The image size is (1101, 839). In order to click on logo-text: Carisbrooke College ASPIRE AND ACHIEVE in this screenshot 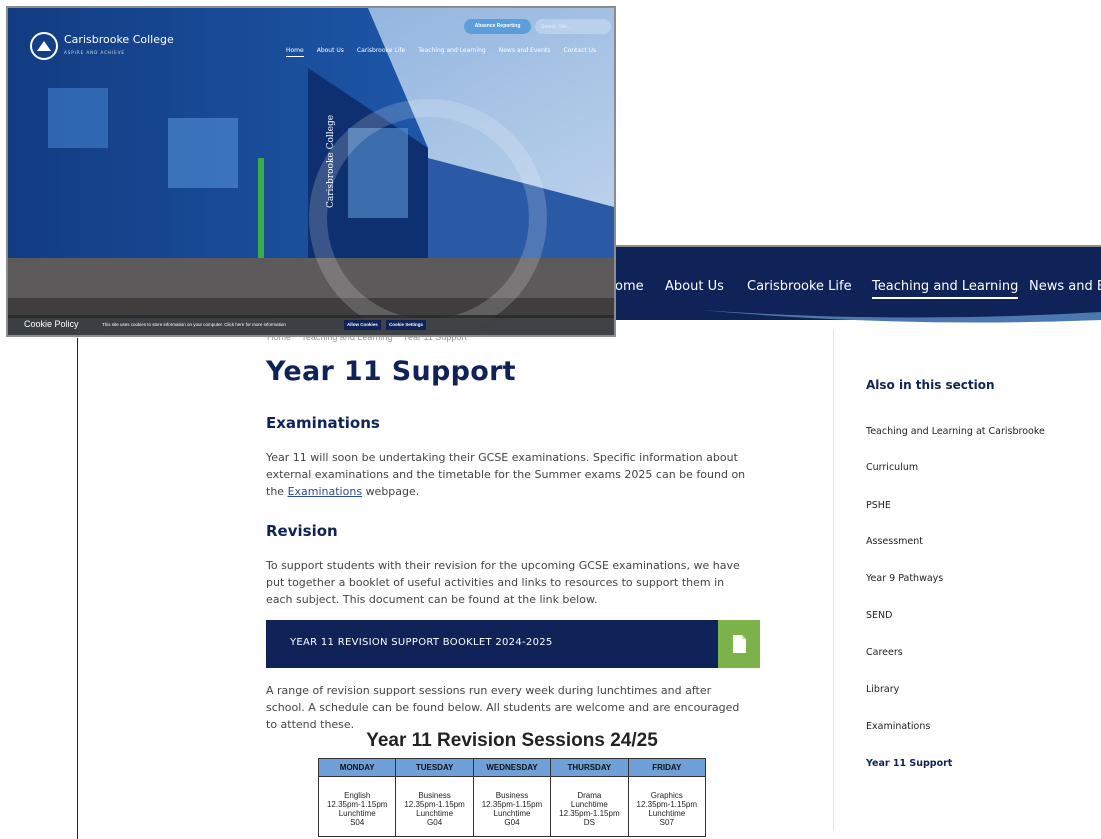, I will do `click(119, 46)`.